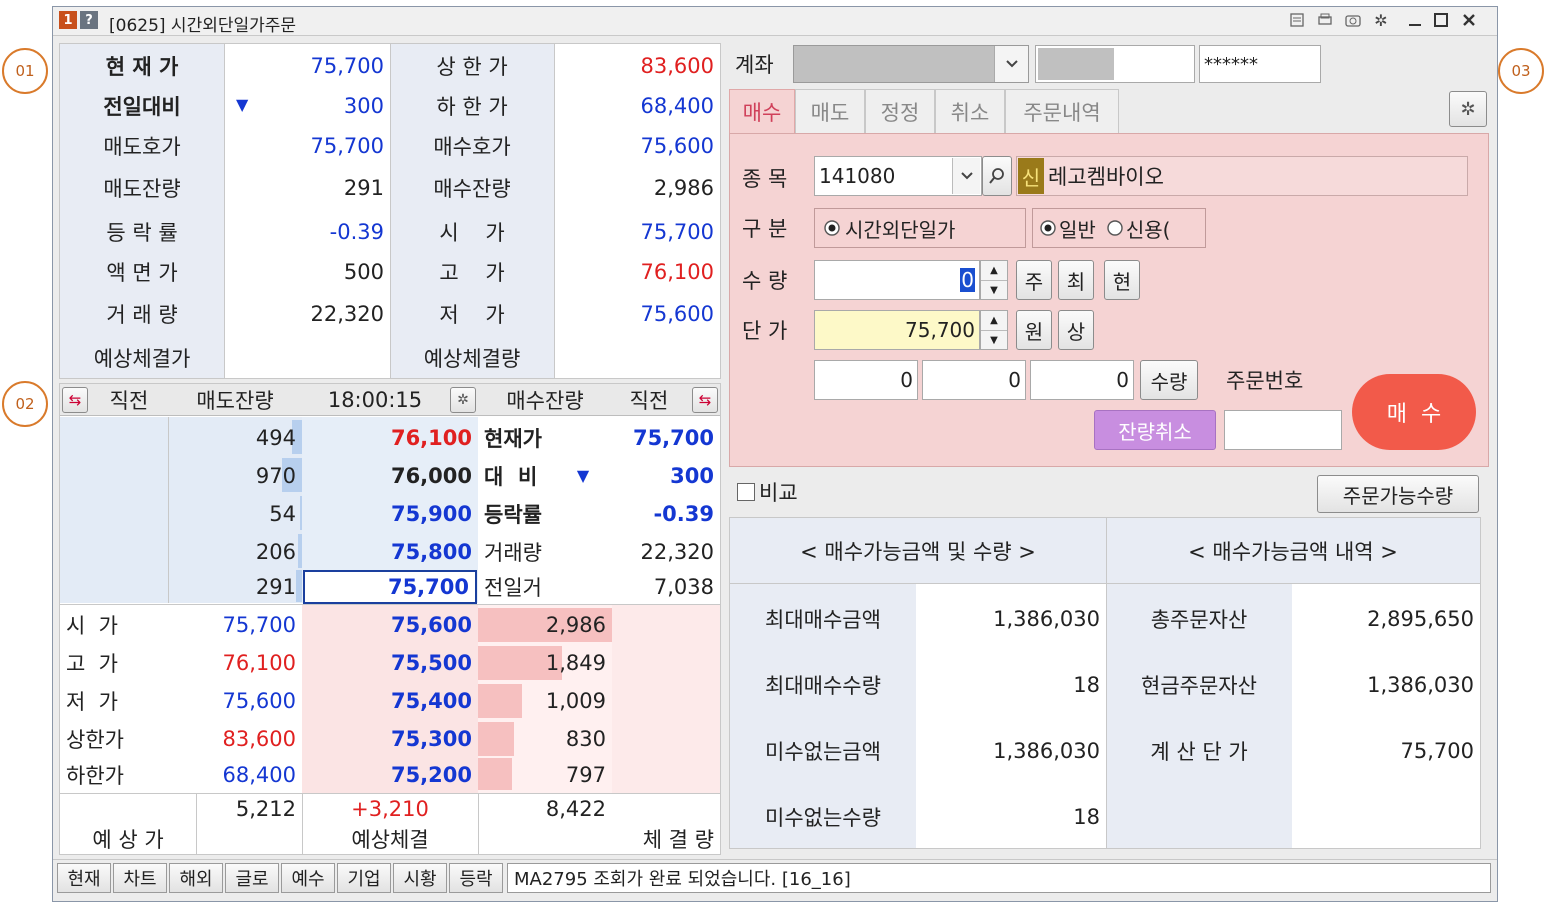 This screenshot has height=904, width=1547. Describe the element at coordinates (1414, 412) in the screenshot. I see `buy-submit-button: 매 수` at that location.